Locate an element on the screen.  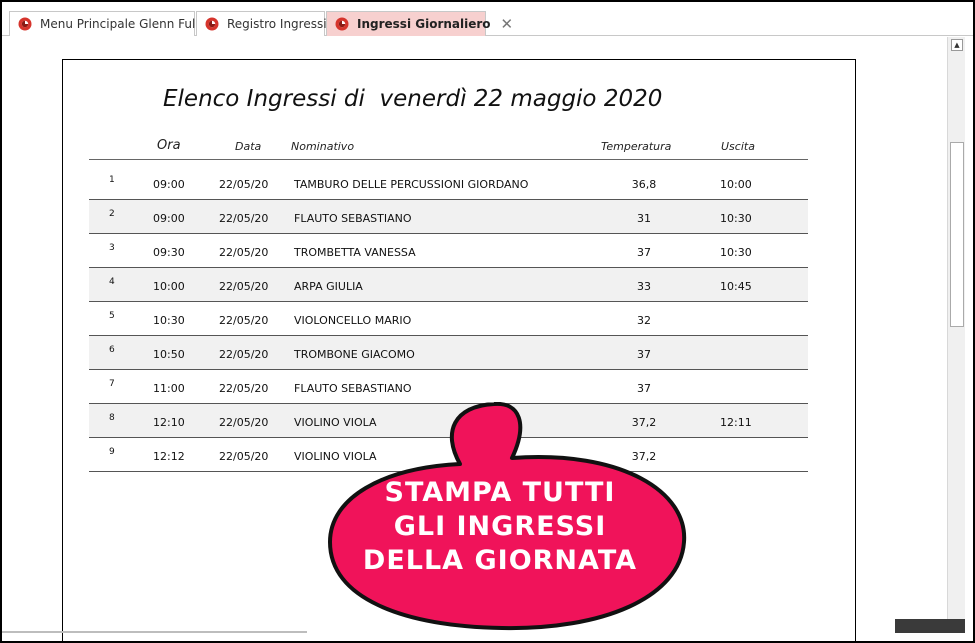
cell-temperatura: 31 is located at coordinates (644, 218).